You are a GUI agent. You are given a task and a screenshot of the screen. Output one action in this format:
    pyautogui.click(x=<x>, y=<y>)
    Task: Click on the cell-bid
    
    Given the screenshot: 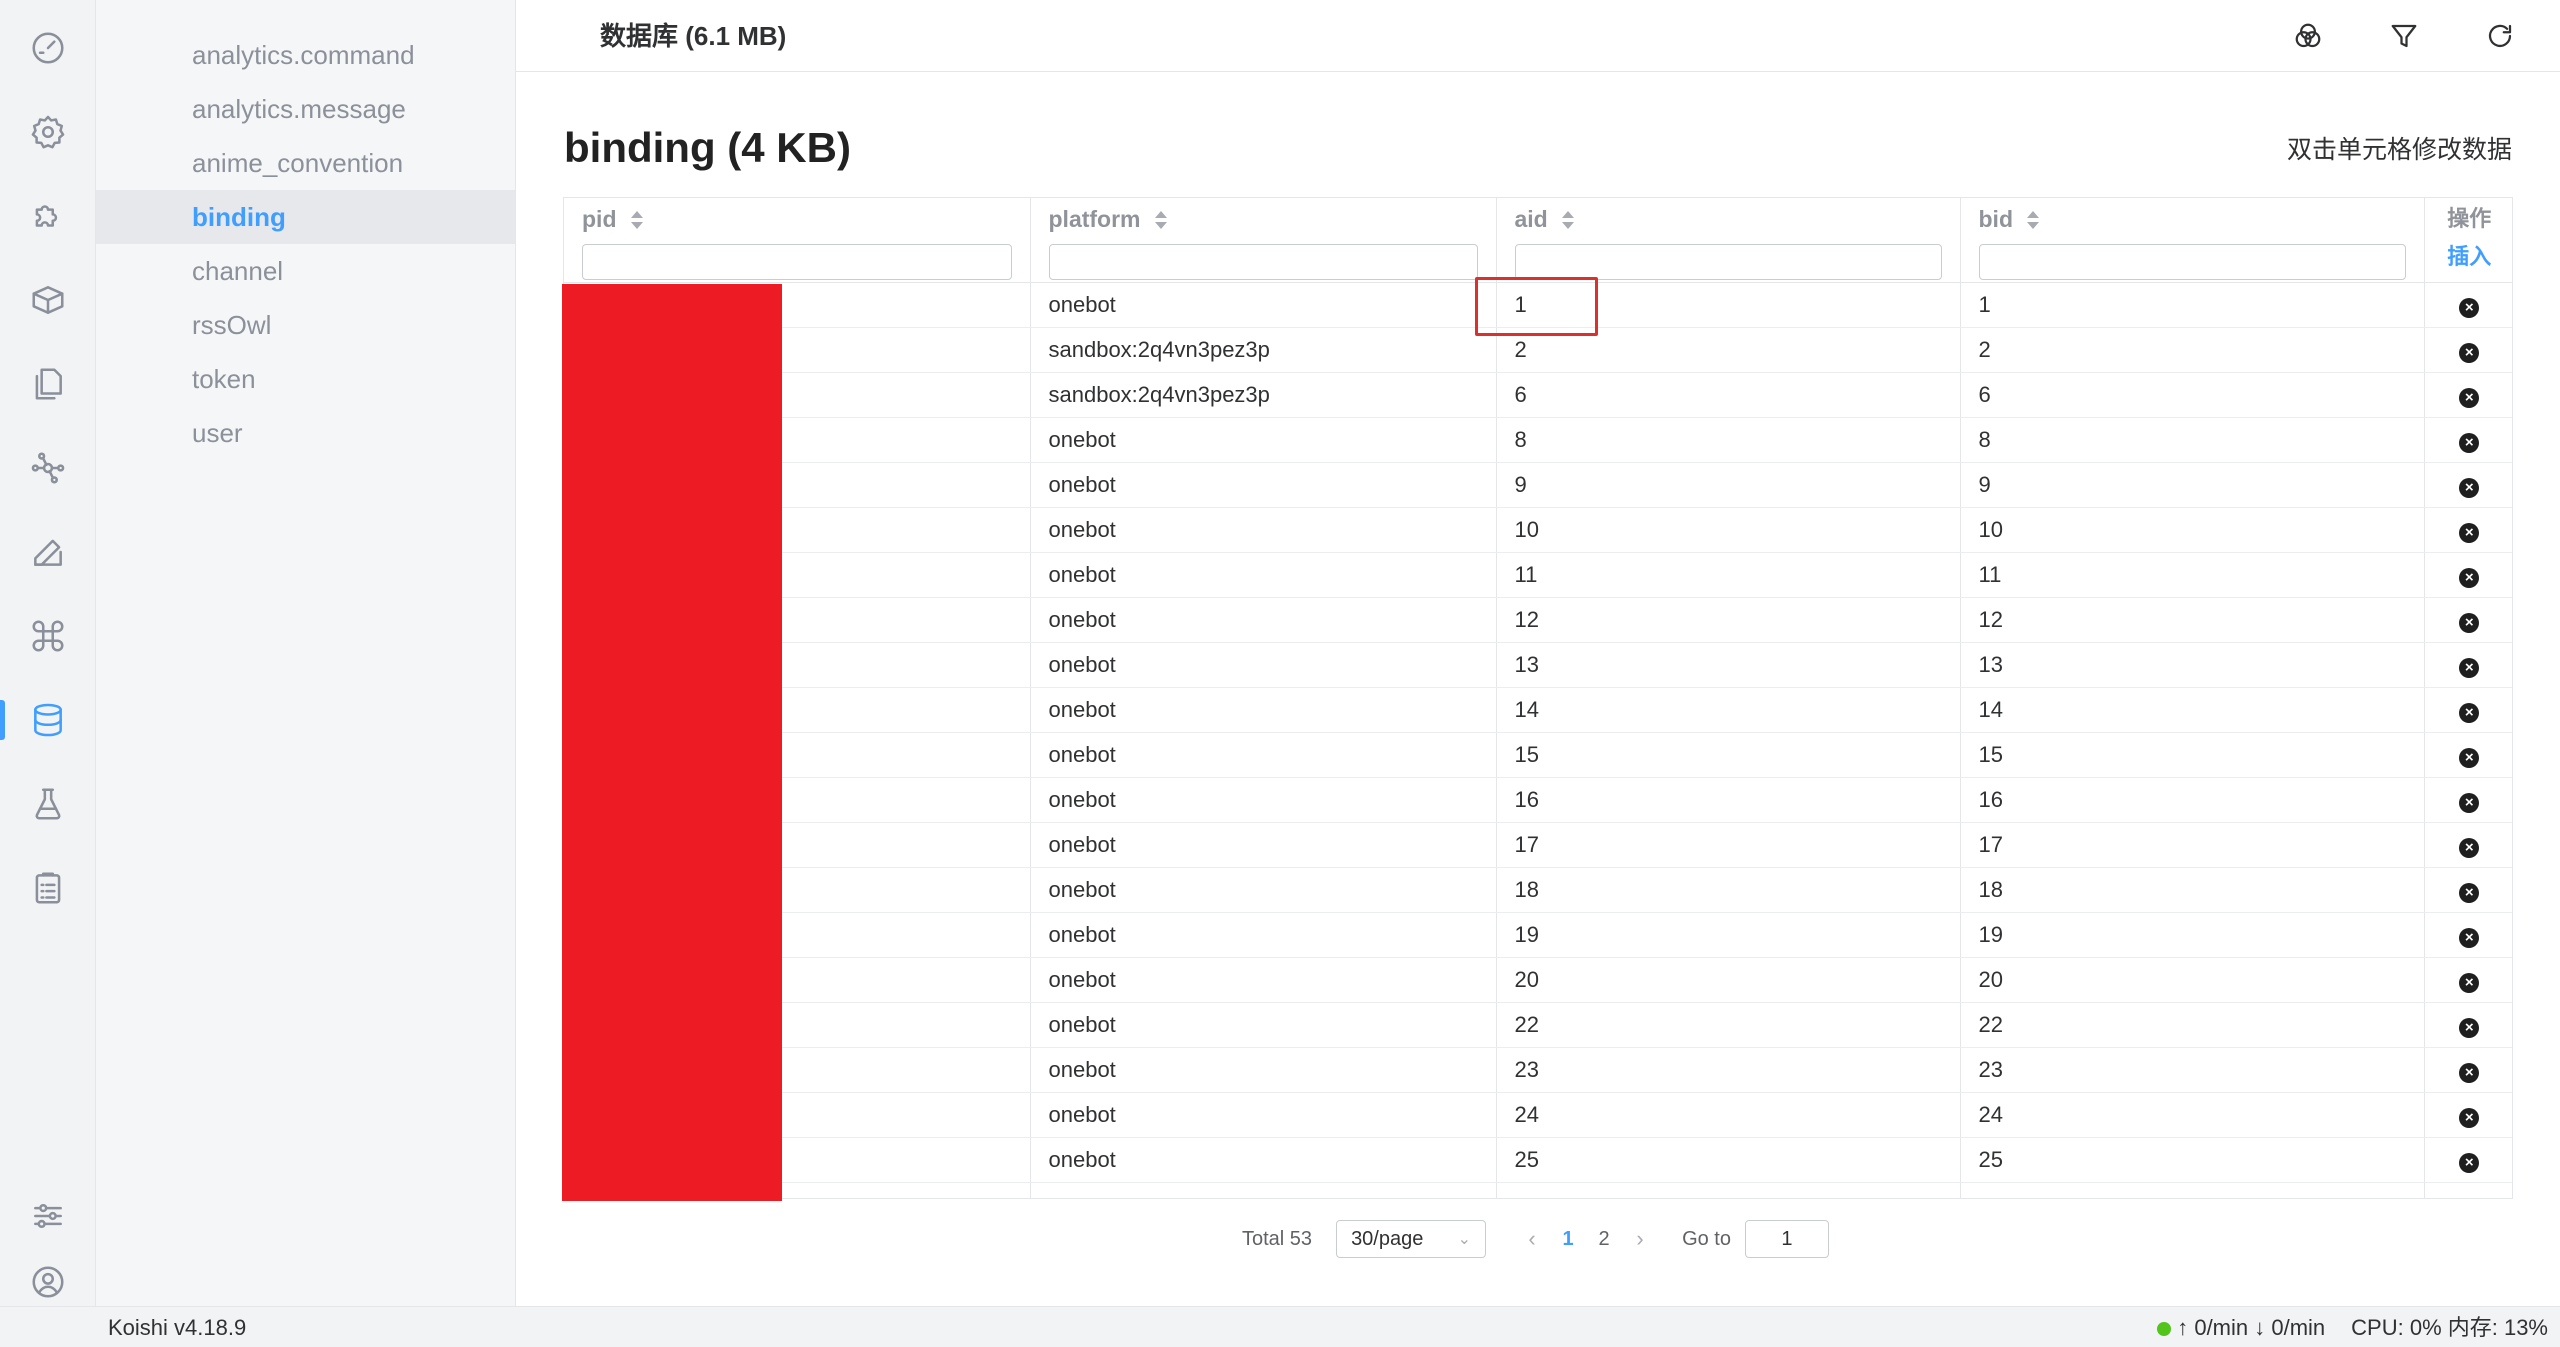 What is the action you would take?
    pyautogui.click(x=2192, y=1190)
    